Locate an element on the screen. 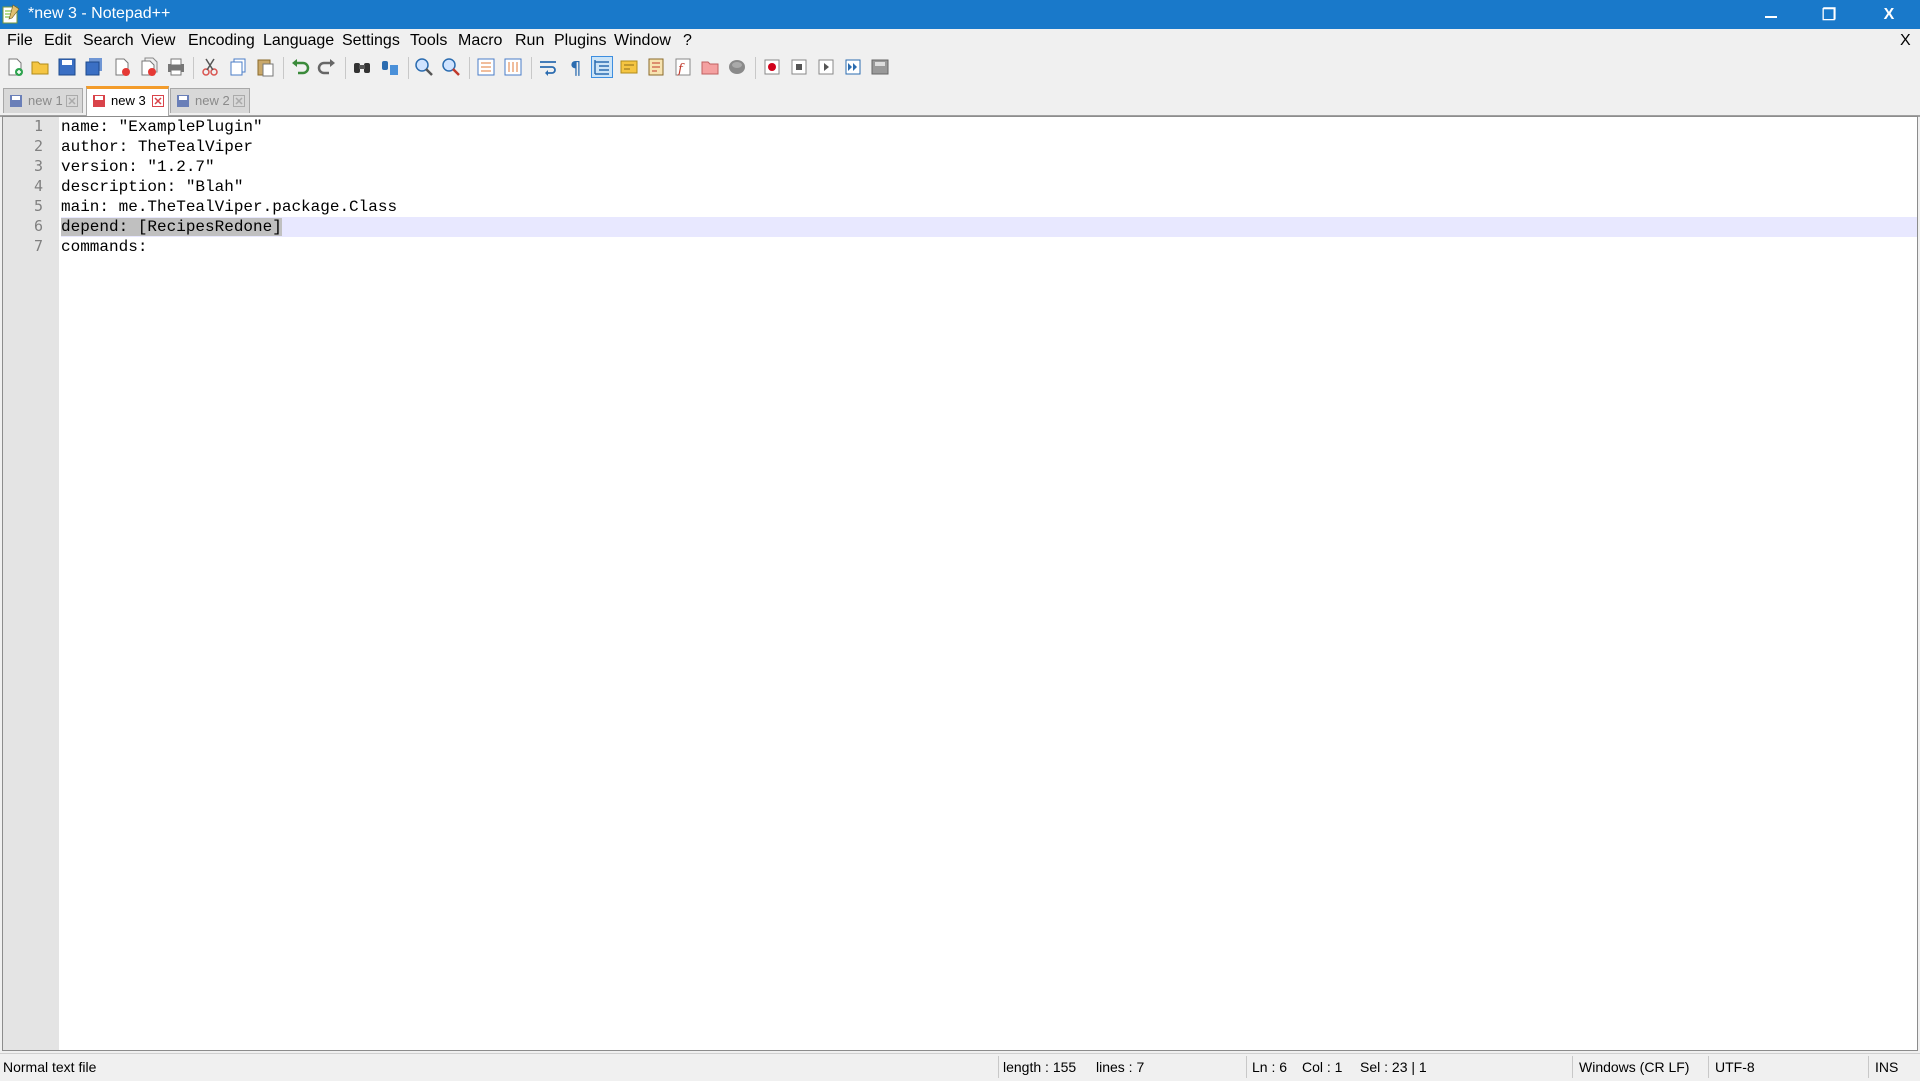  line-number: 4 is located at coordinates (38, 186).